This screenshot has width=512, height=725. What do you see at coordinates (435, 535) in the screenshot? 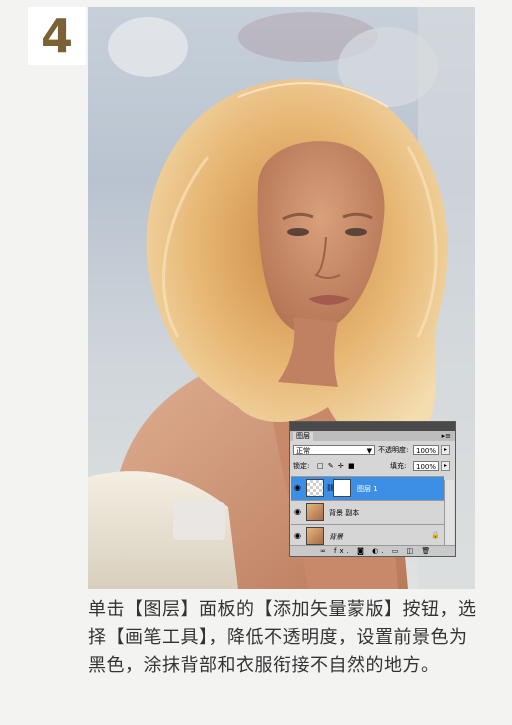
I see `lock-icon: 🔒` at bounding box center [435, 535].